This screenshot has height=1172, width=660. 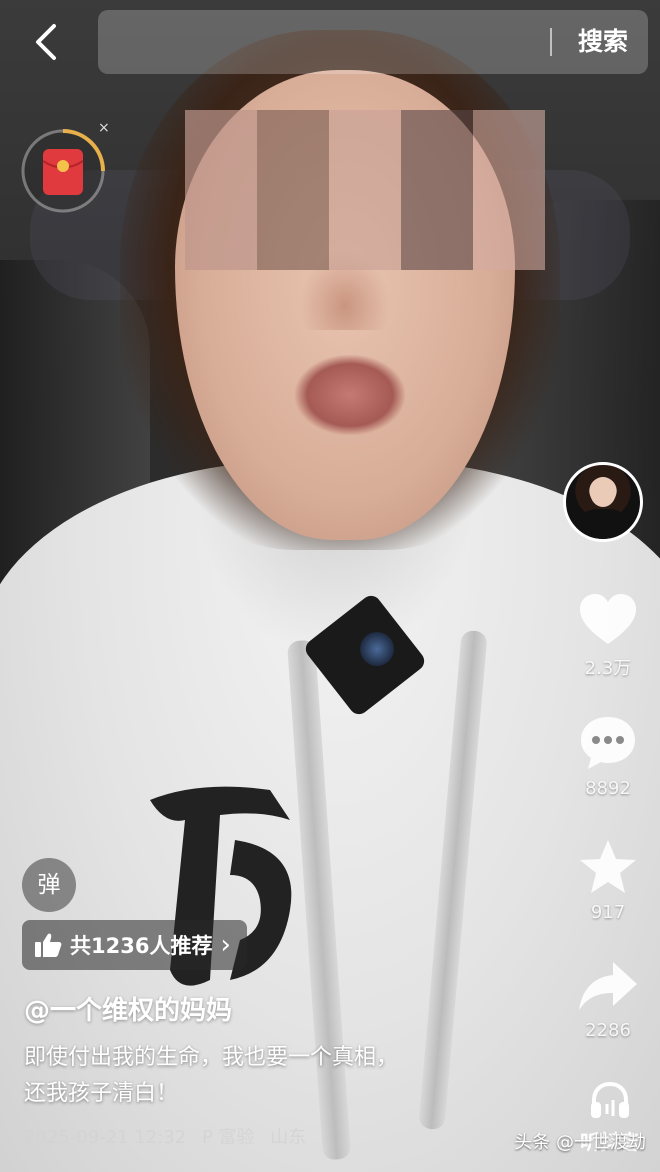 What do you see at coordinates (365, 190) in the screenshot?
I see `mosaic-blur` at bounding box center [365, 190].